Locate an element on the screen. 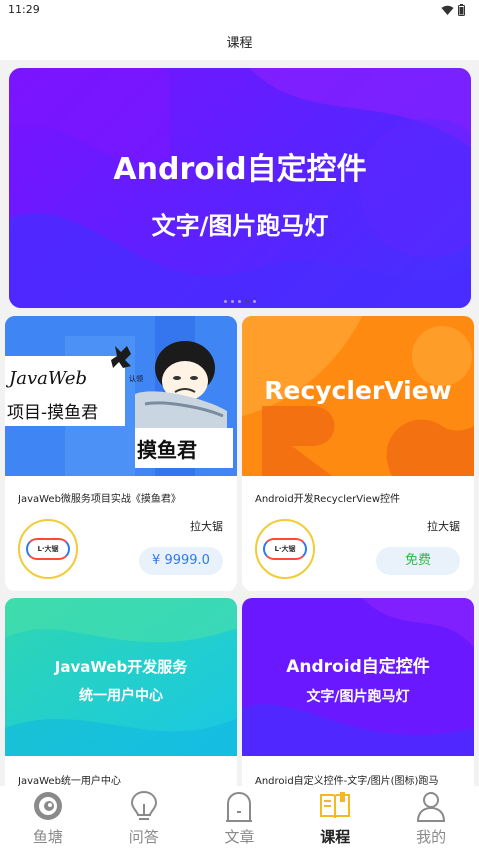  cover-badge: 认领 is located at coordinates (136, 379).